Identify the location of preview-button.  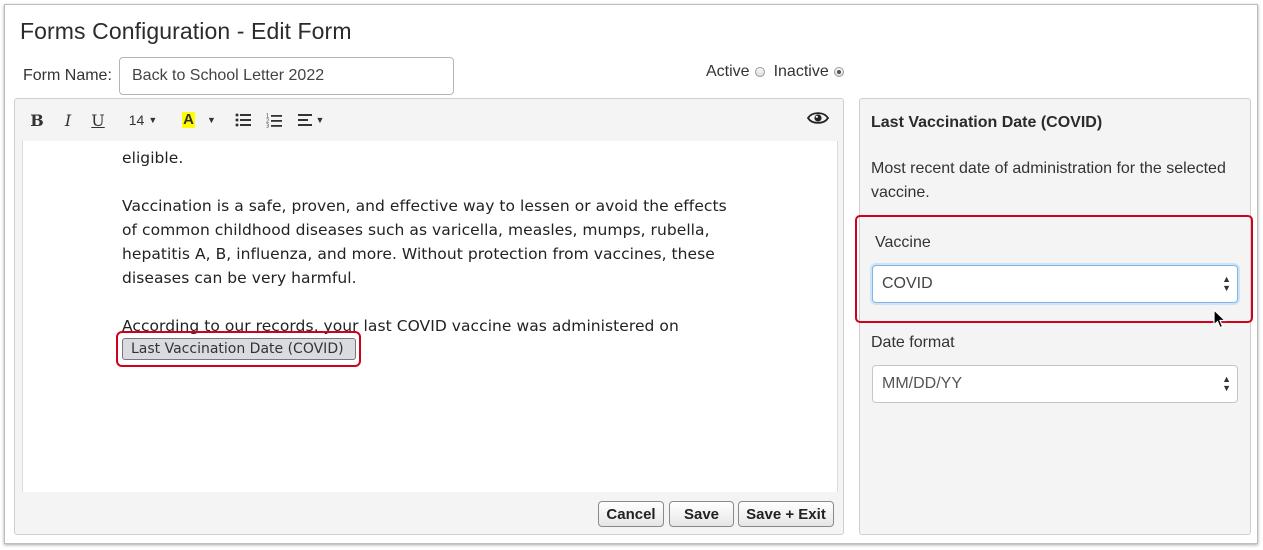
(818, 118).